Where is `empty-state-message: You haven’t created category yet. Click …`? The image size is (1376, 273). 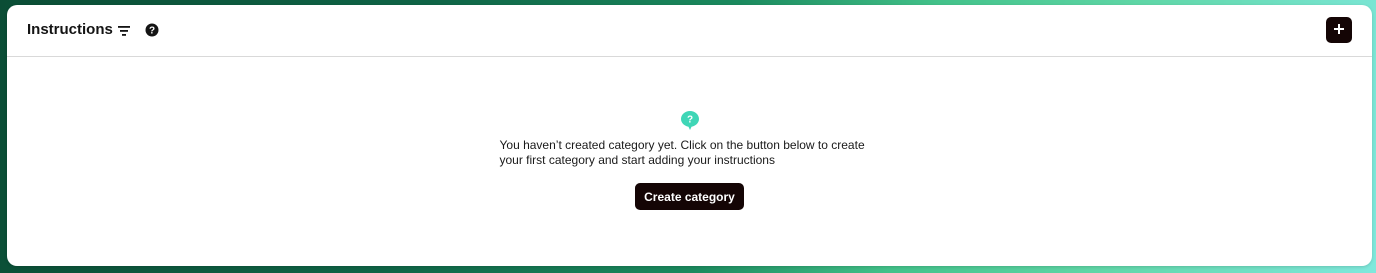
empty-state-message: You haven’t created category yet. Click … is located at coordinates (682, 152).